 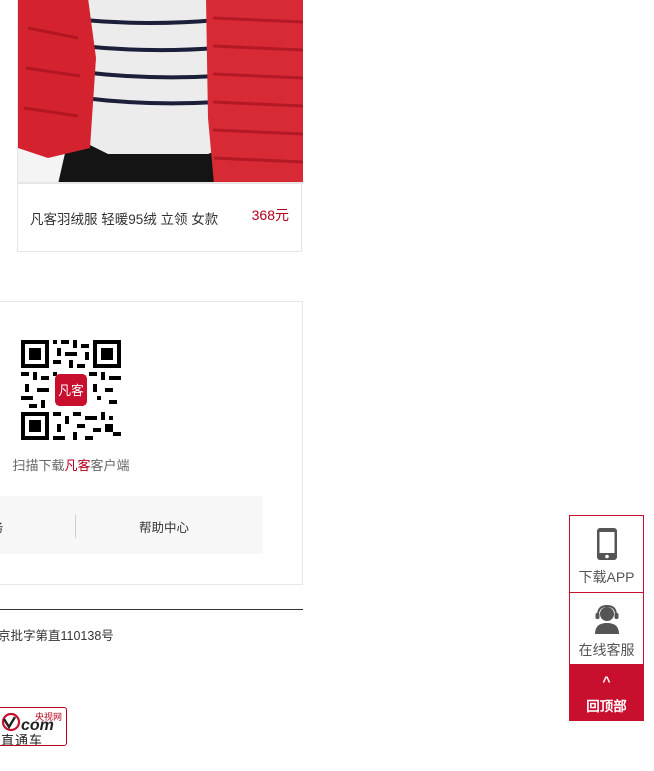 What do you see at coordinates (110, 465) in the screenshot?
I see `qr-caption-suffix: 客户端` at bounding box center [110, 465].